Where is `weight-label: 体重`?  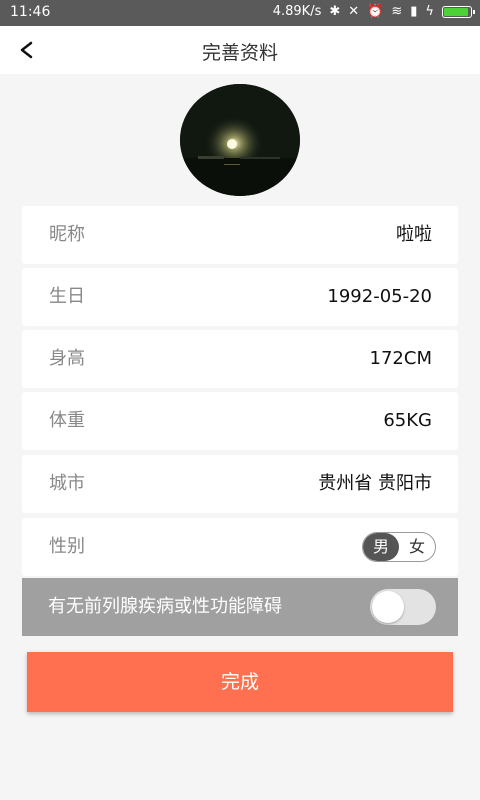 weight-label: 体重 is located at coordinates (67, 420).